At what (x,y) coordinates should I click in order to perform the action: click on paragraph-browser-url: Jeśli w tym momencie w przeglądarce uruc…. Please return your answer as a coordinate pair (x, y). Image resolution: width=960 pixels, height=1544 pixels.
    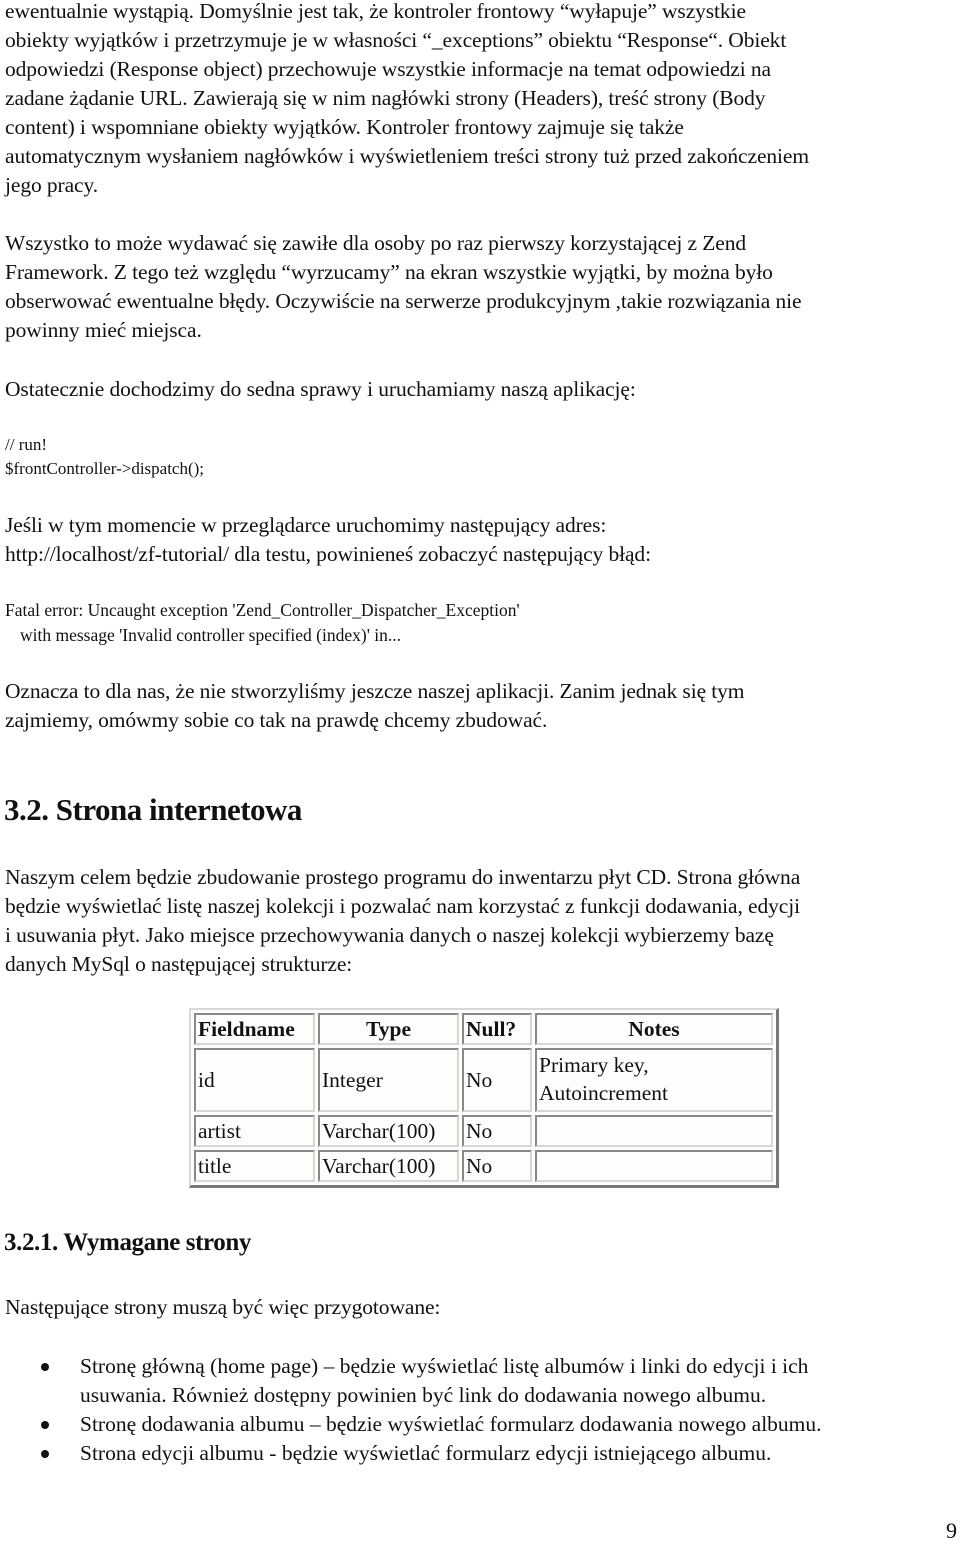
    Looking at the image, I should click on (482, 540).